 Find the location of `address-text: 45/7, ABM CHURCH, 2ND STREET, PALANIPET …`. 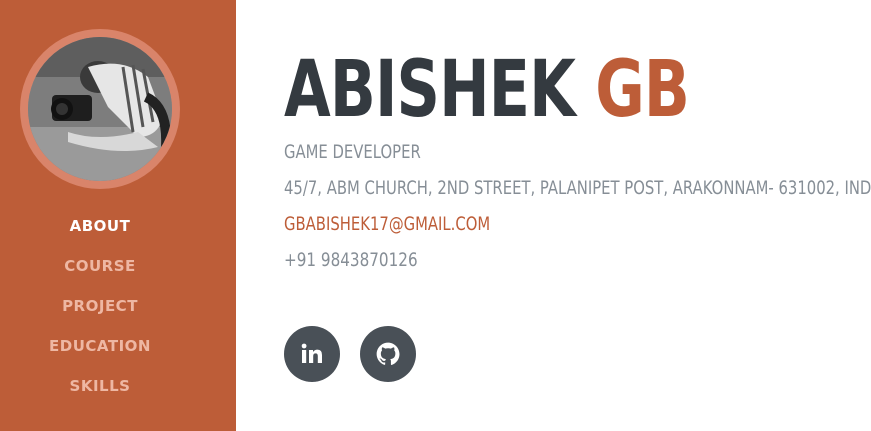

address-text: 45/7, ABM CHURCH, 2ND STREET, PALANIPET … is located at coordinates (577, 188).